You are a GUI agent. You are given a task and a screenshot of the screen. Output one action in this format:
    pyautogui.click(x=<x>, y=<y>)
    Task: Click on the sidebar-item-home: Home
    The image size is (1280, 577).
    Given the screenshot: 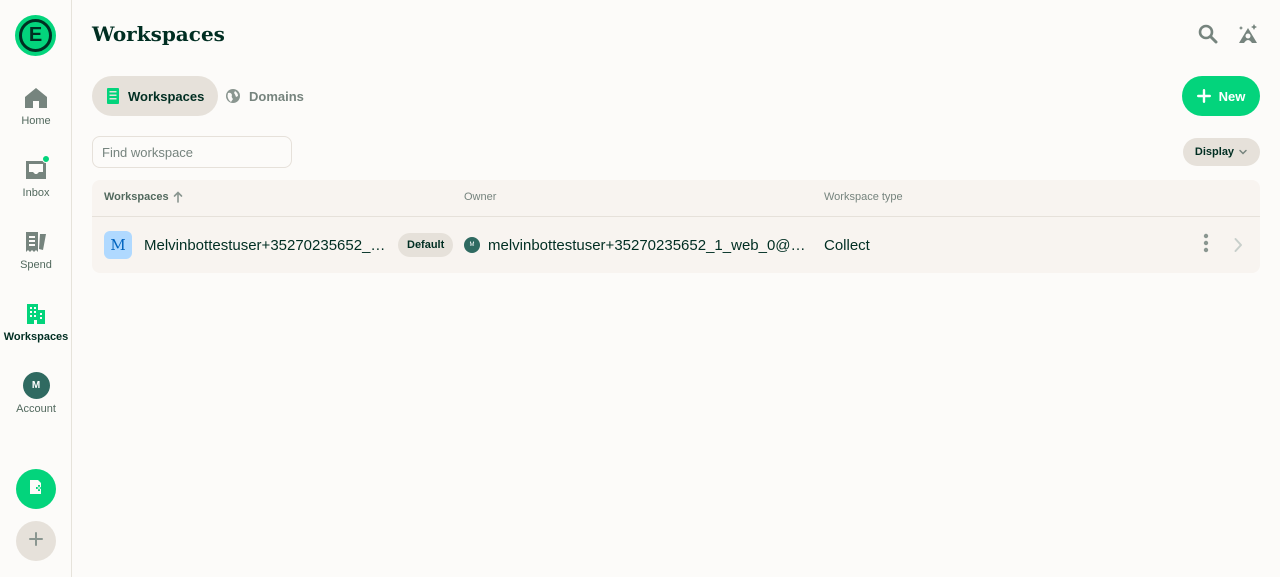 What is the action you would take?
    pyautogui.click(x=36, y=106)
    